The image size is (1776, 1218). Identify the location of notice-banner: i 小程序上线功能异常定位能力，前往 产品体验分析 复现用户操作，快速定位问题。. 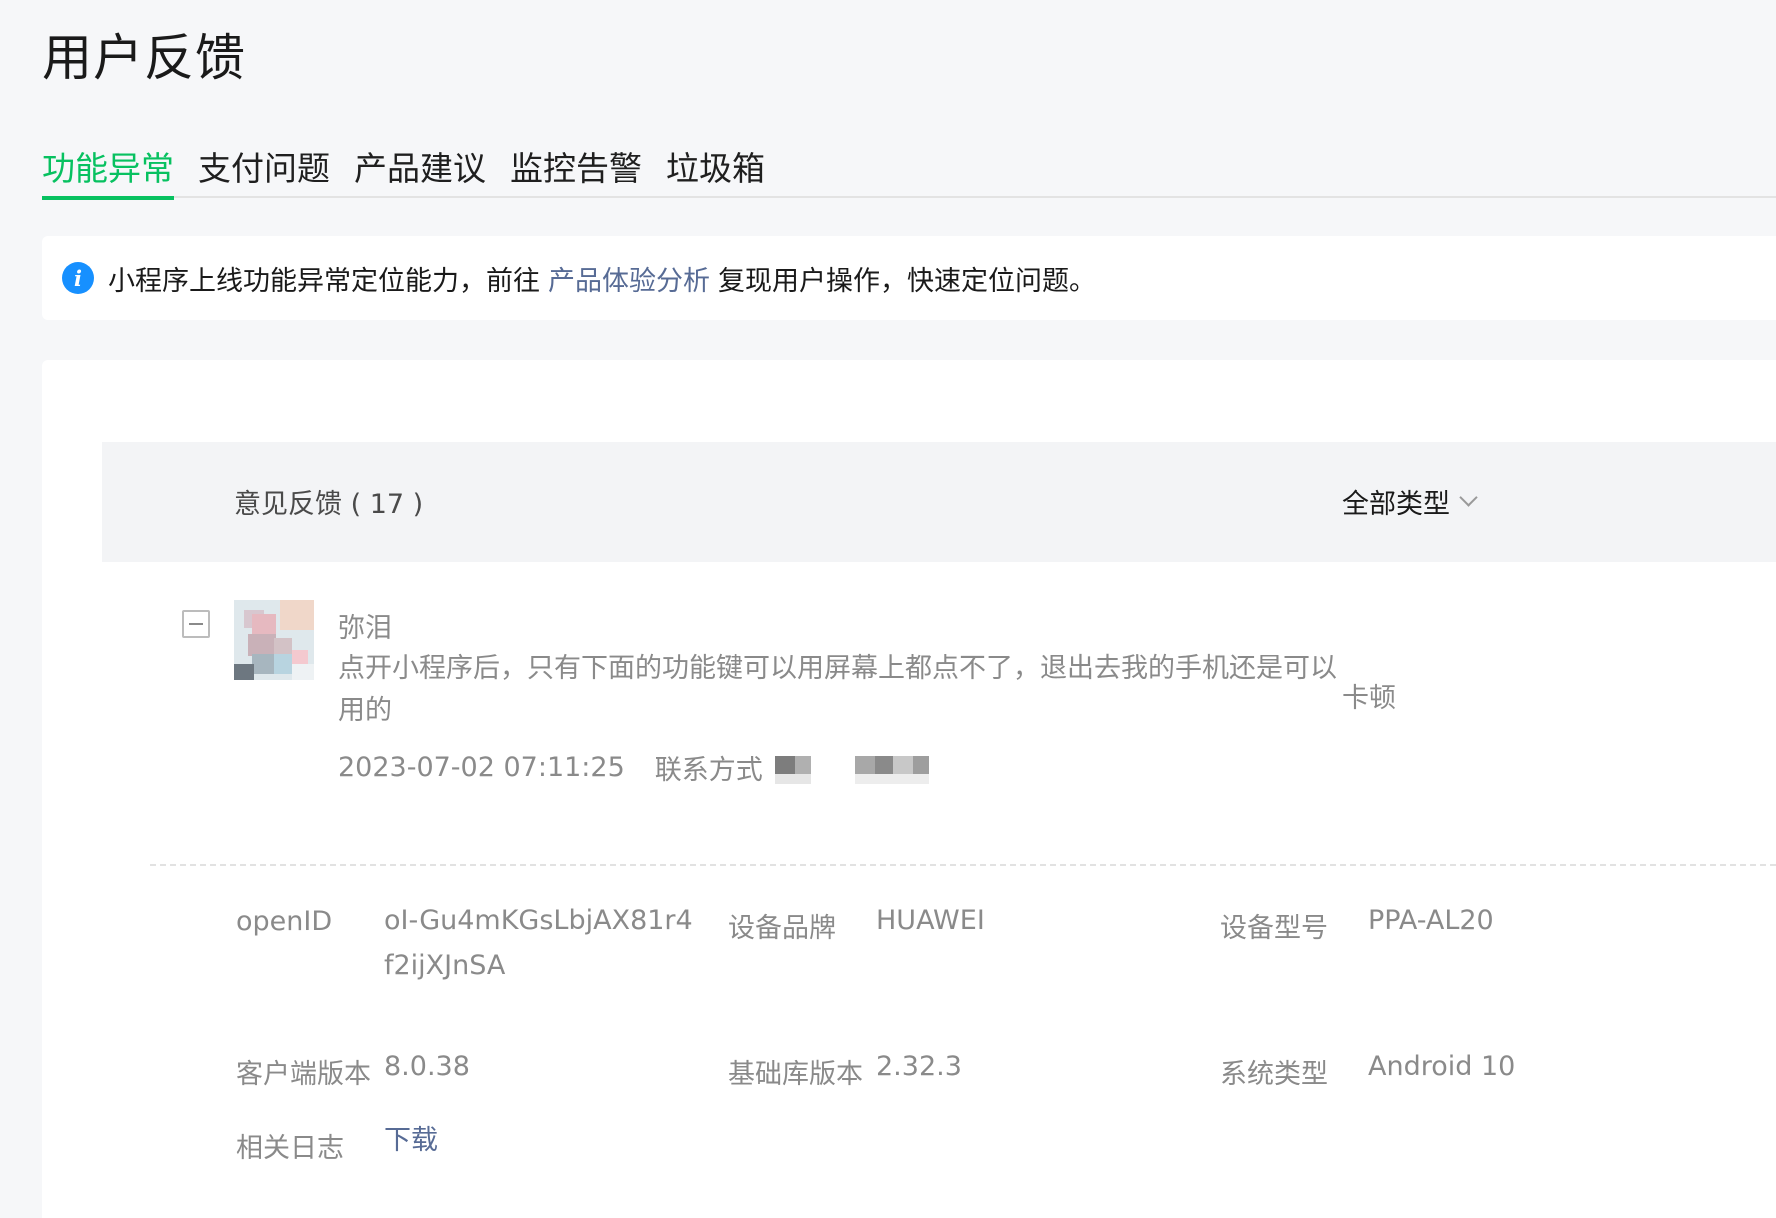
(909, 278).